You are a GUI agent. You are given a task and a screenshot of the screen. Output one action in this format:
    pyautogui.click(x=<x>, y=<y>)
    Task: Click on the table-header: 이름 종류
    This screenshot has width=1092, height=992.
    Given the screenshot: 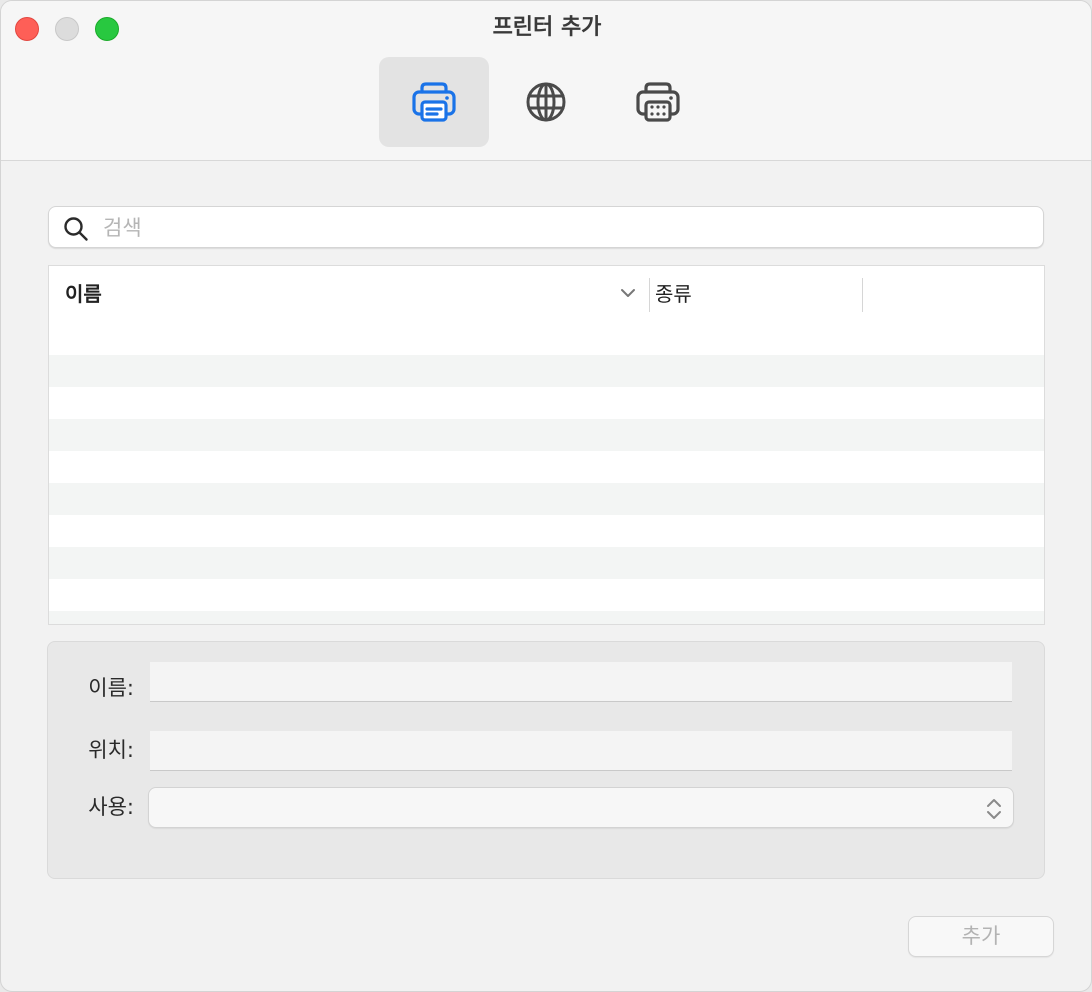 What is the action you would take?
    pyautogui.click(x=546, y=295)
    